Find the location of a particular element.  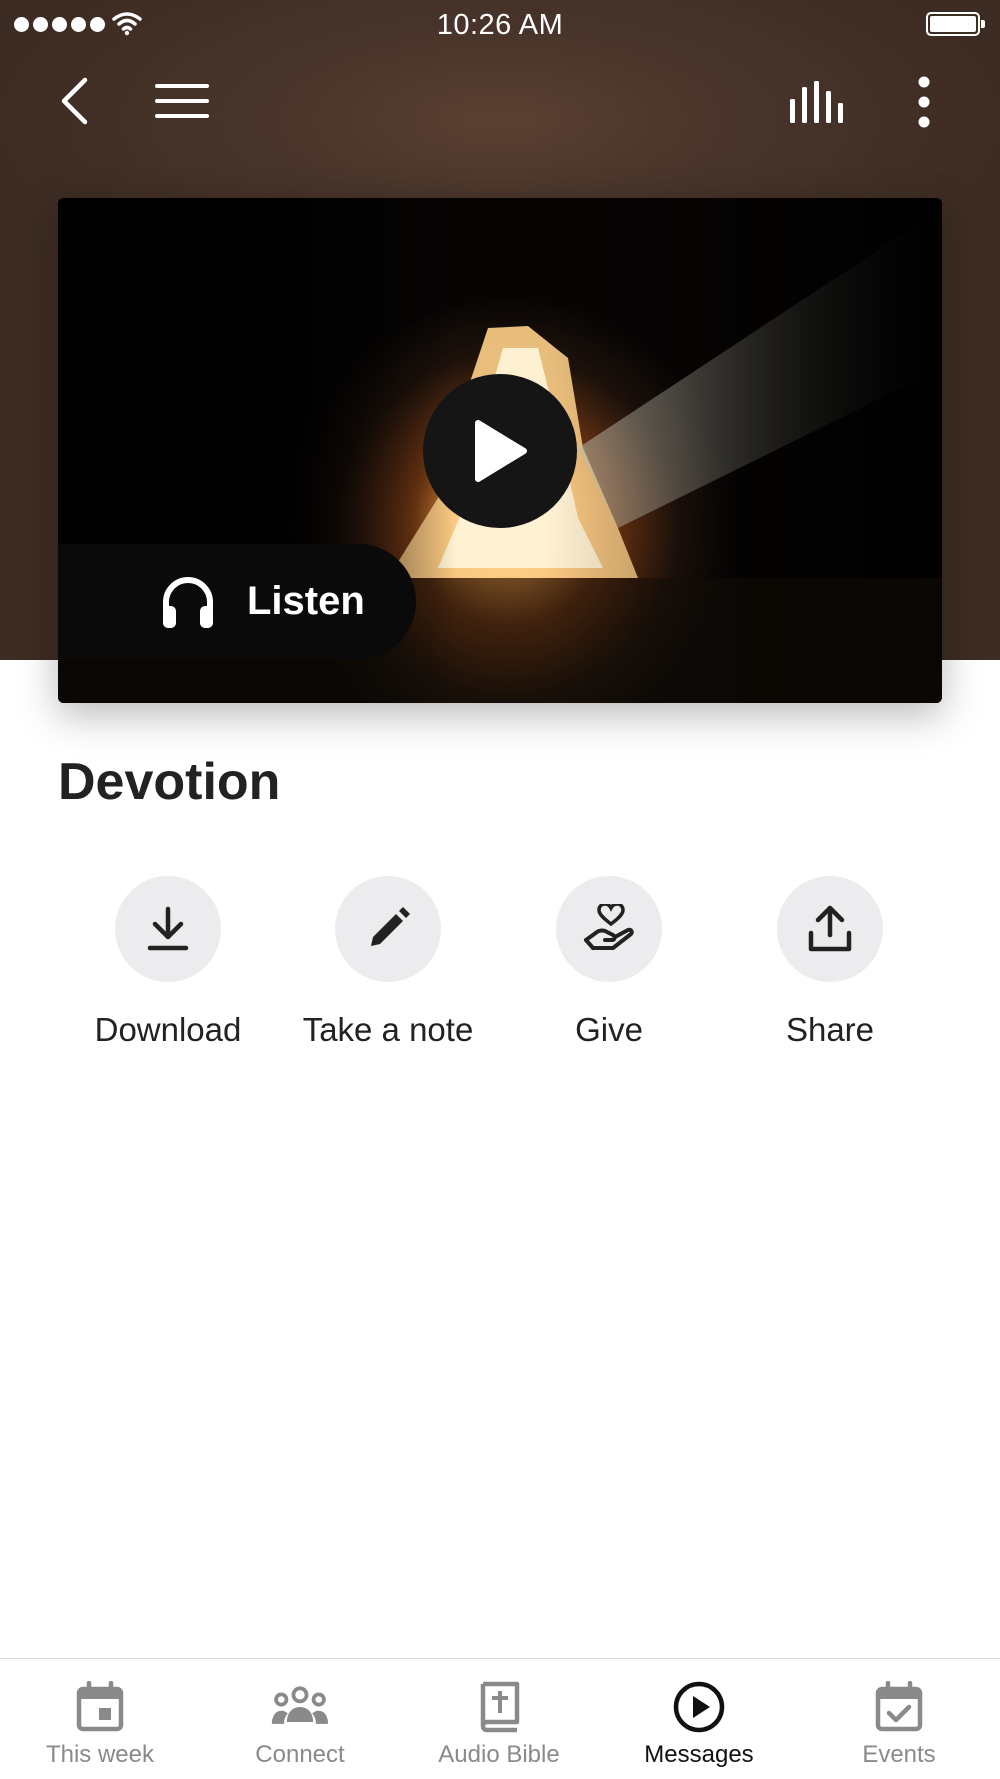

download-button: Download is located at coordinates (168, 966).